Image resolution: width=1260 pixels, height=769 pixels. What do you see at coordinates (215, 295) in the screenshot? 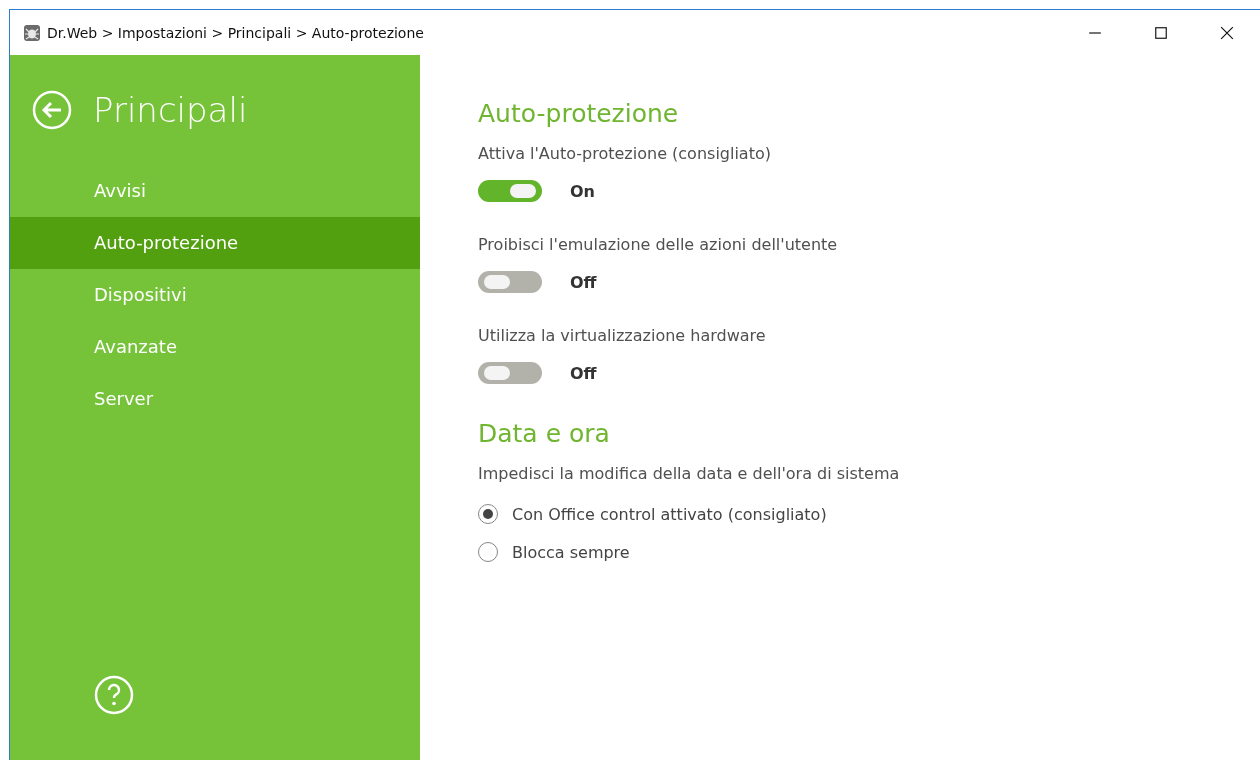
I see `sidebar-item: Dispositivi` at bounding box center [215, 295].